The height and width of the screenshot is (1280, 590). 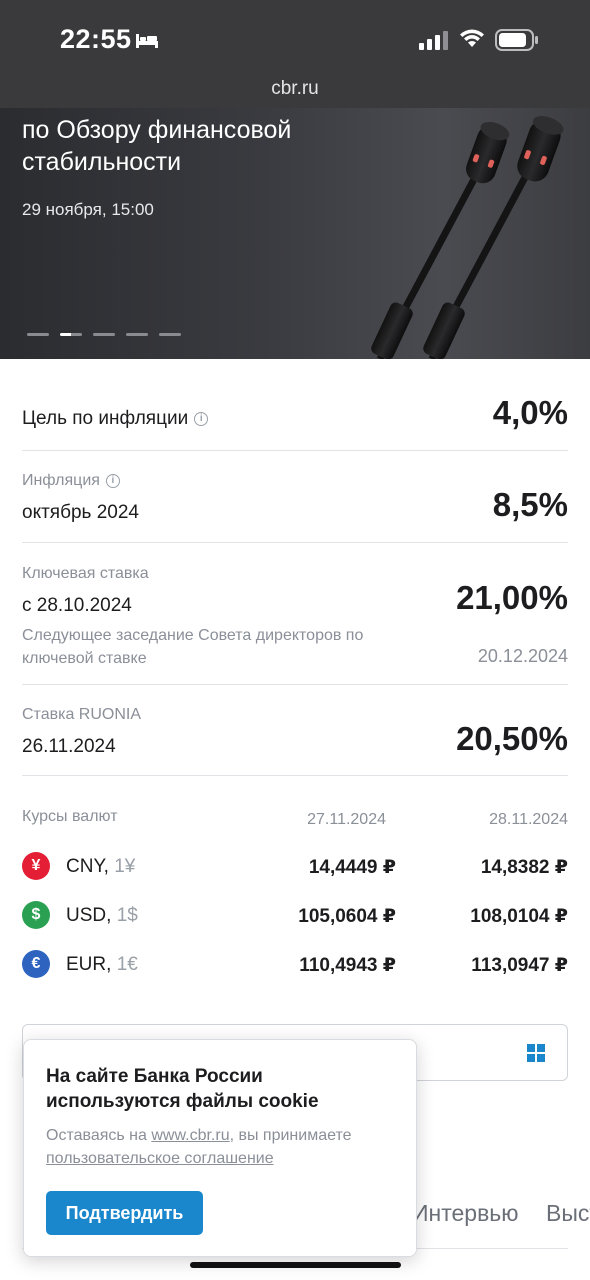 What do you see at coordinates (125, 866) in the screenshot?
I see `currency-unit: 1¥` at bounding box center [125, 866].